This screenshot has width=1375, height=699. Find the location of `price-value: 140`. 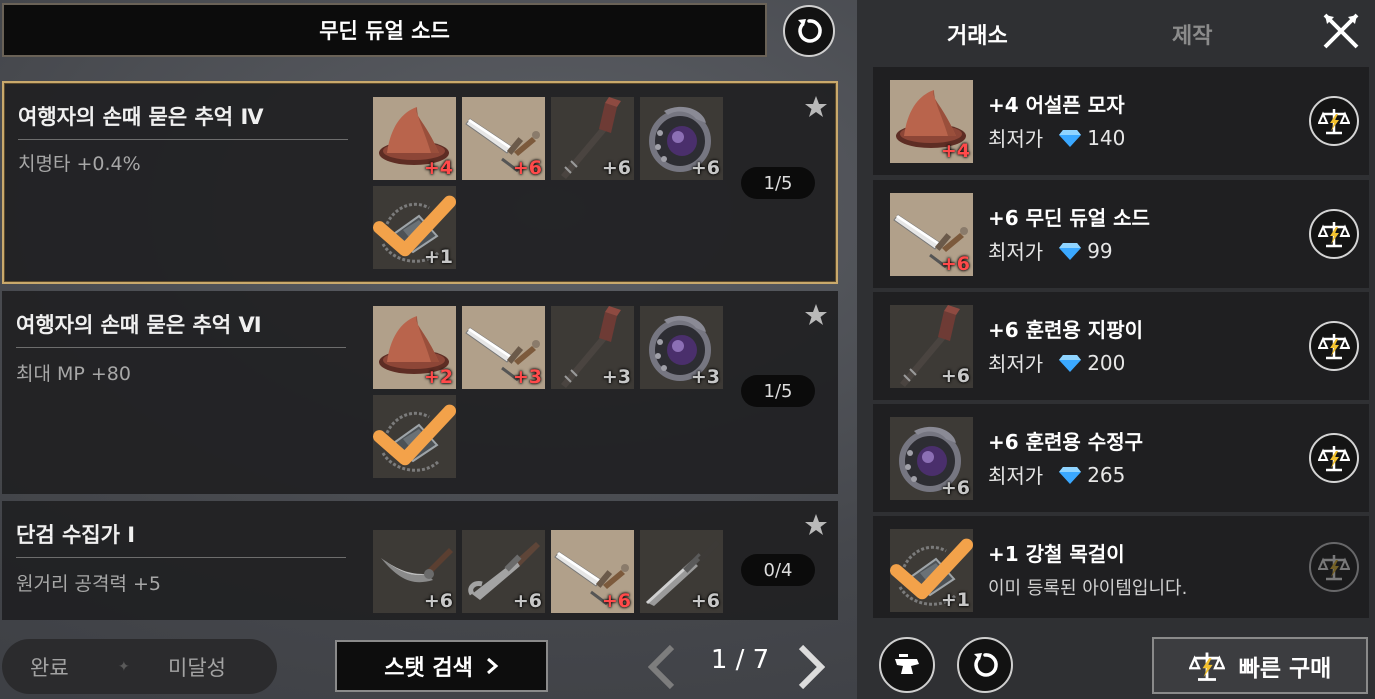

price-value: 140 is located at coordinates (1106, 137).